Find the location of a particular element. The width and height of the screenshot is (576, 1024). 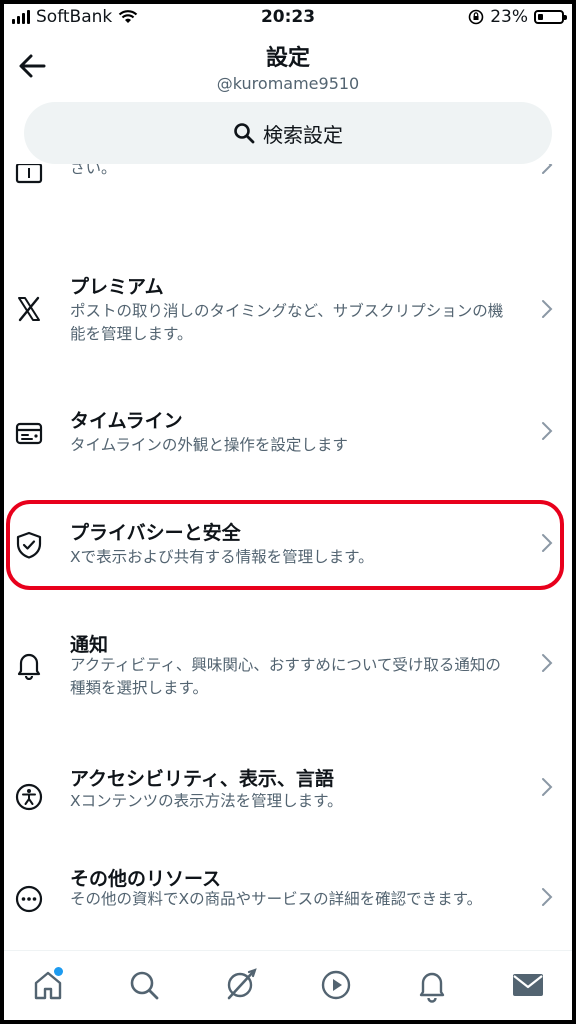

video-play-icon is located at coordinates (336, 985).